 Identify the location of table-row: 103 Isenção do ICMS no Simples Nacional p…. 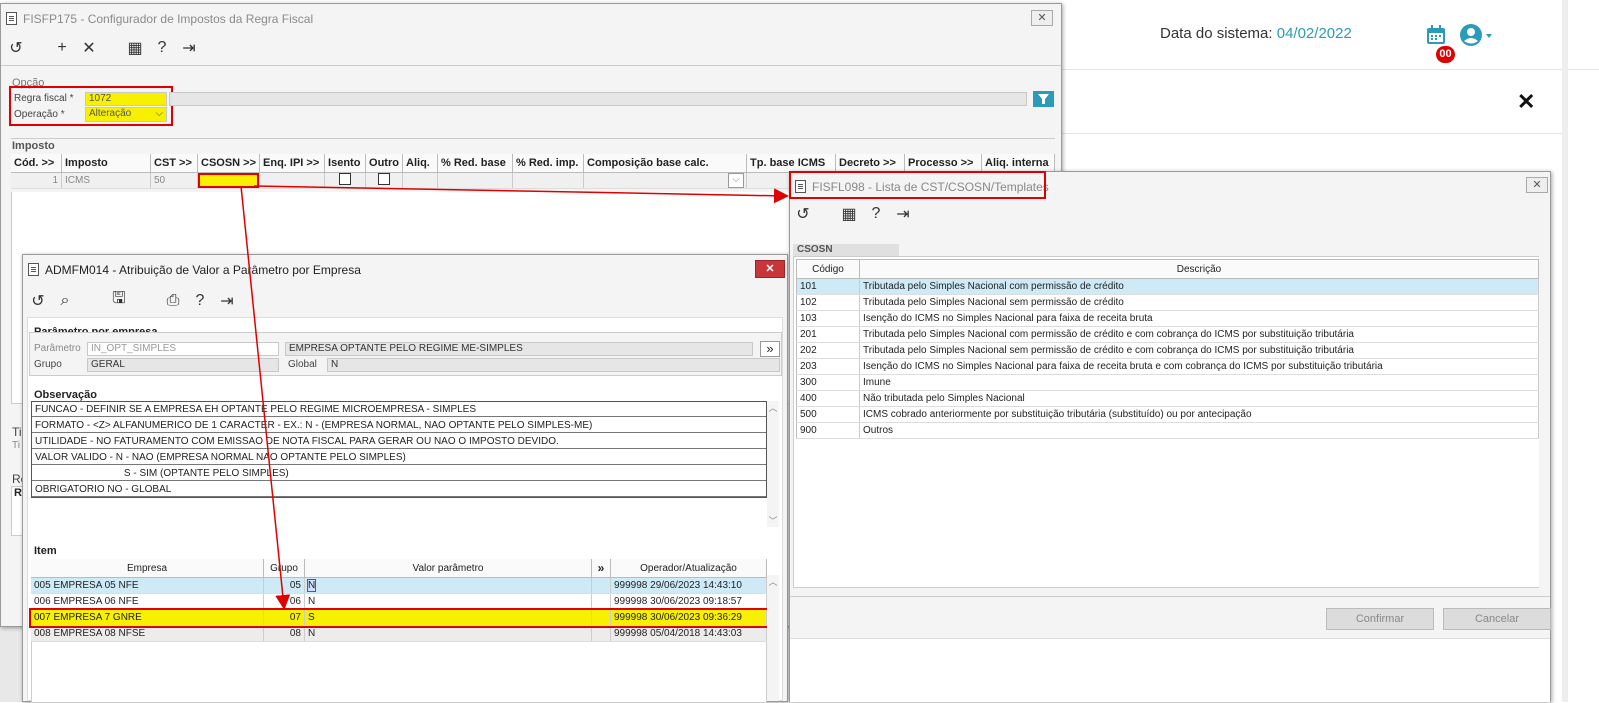
(1167, 318).